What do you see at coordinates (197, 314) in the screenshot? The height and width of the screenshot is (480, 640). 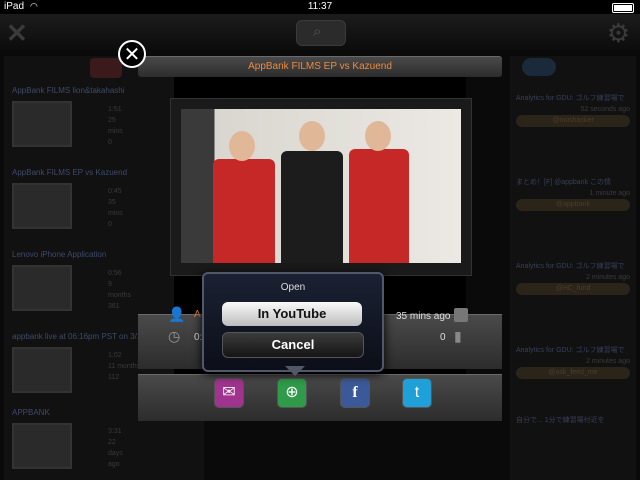 I see `author-name: A` at bounding box center [197, 314].